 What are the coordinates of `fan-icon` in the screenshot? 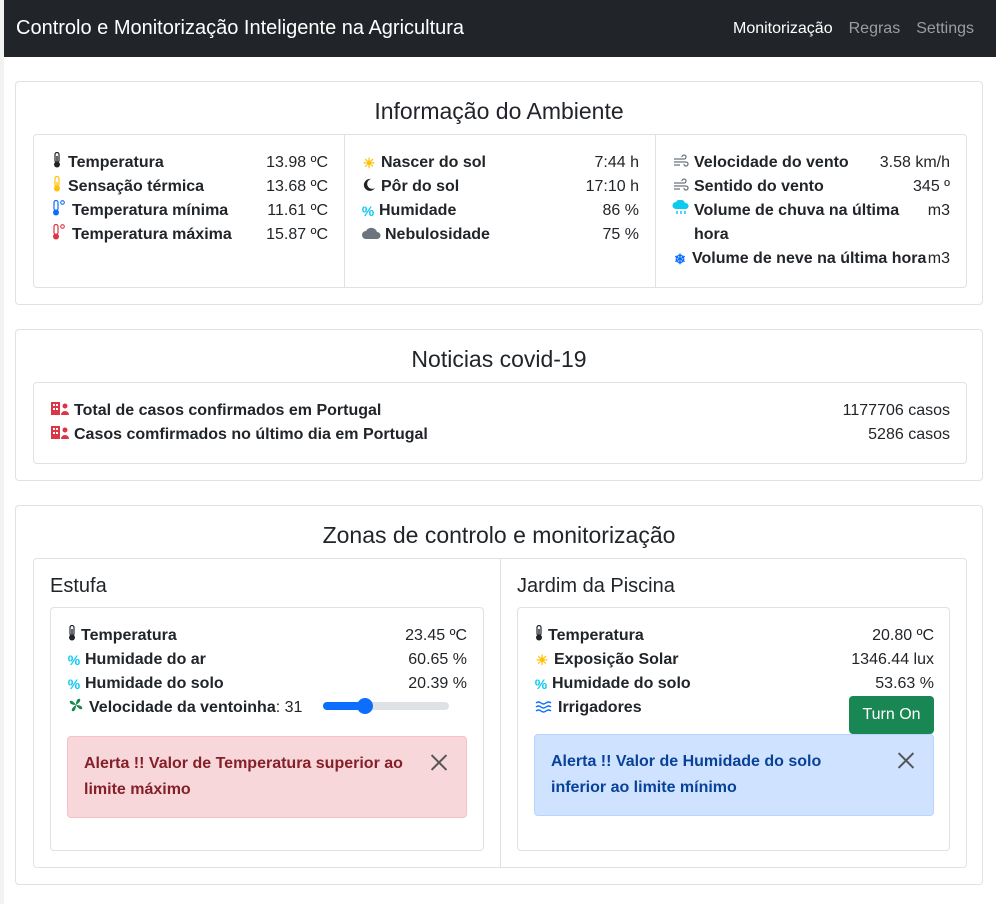 It's located at (76, 708).